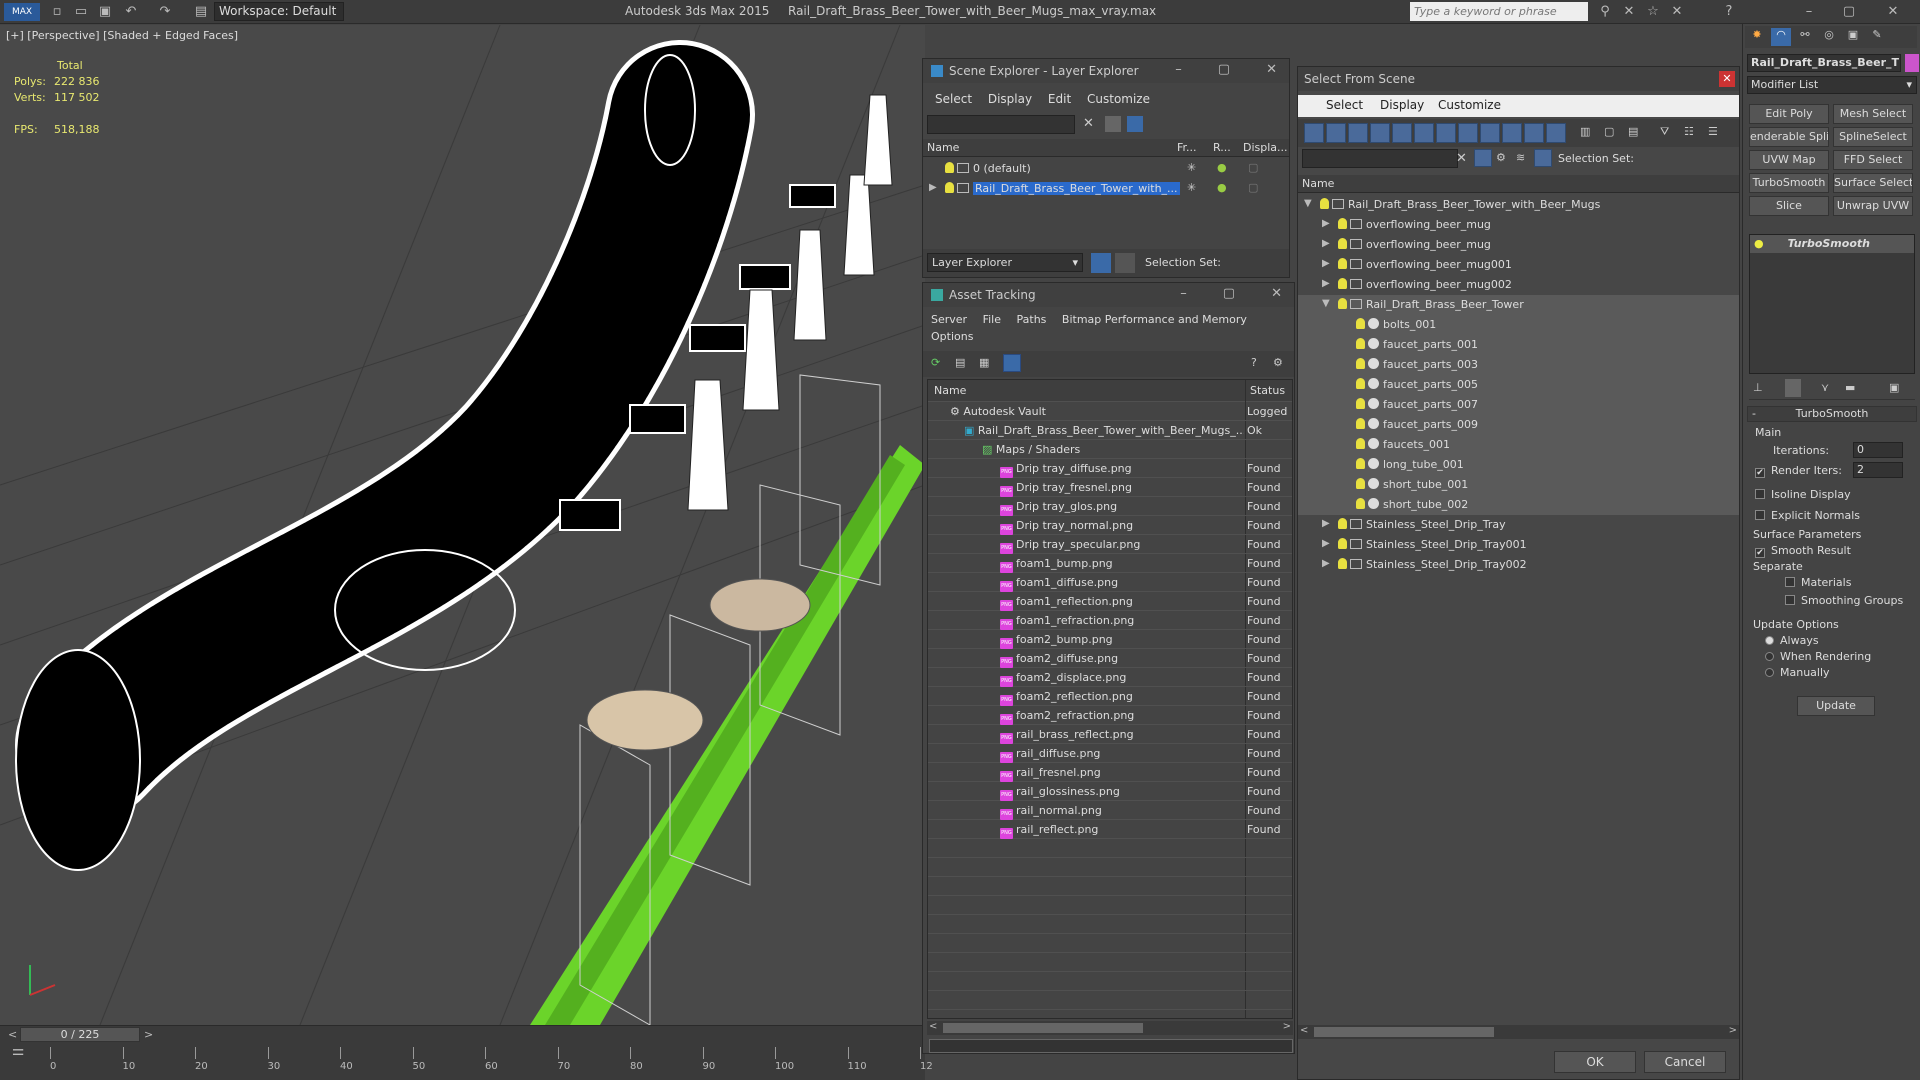 The width and height of the screenshot is (1920, 1080). Describe the element at coordinates (81, 12) in the screenshot. I see `open-icon: ▭` at that location.